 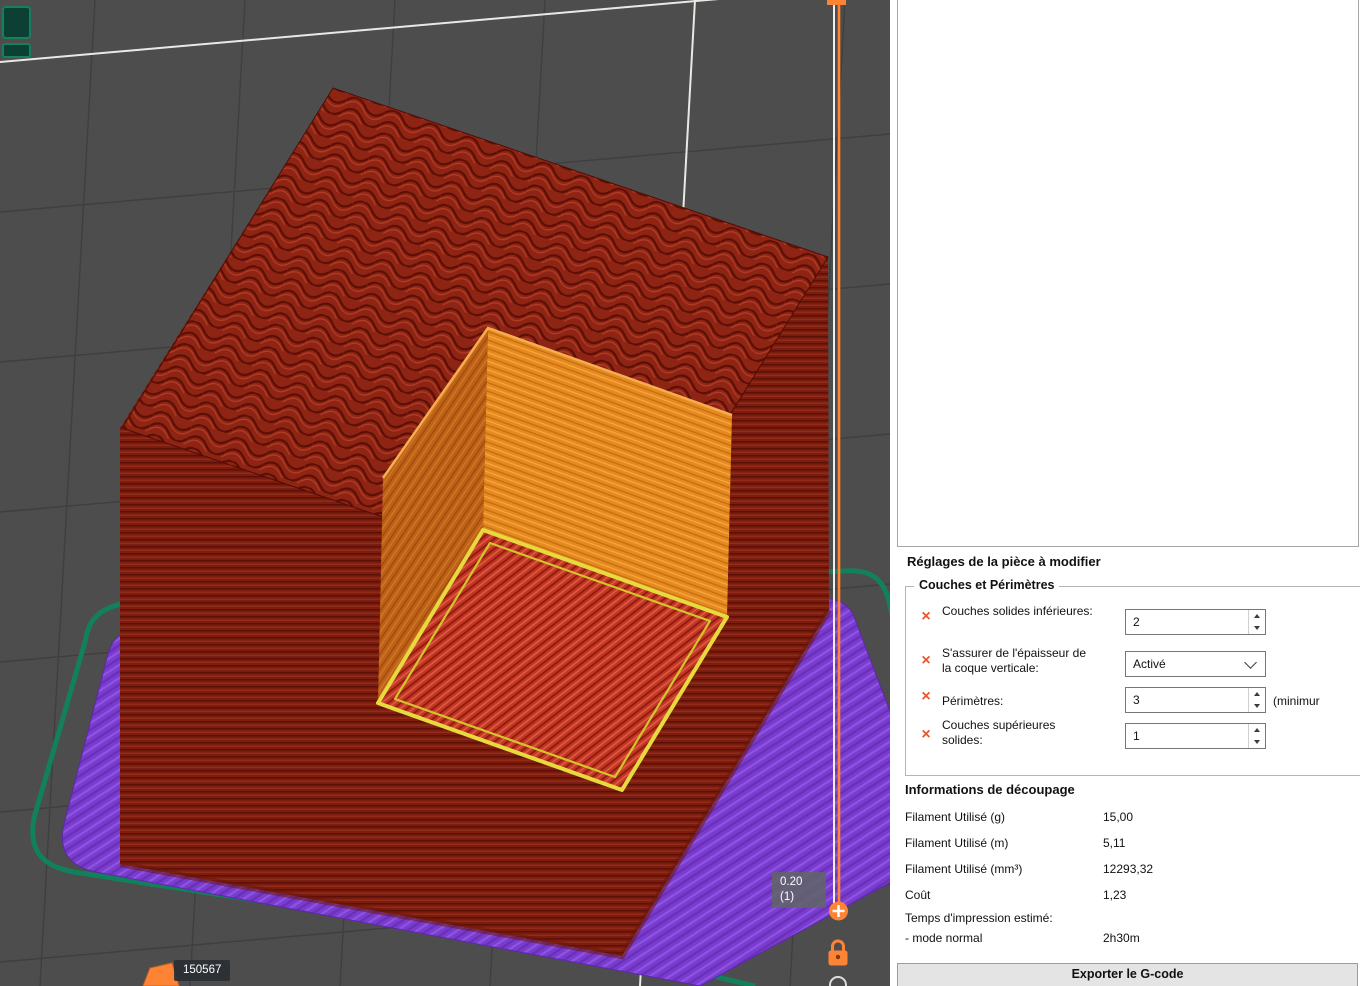 What do you see at coordinates (1296, 701) in the screenshot?
I see `perimeters-suffix-label: (minimur` at bounding box center [1296, 701].